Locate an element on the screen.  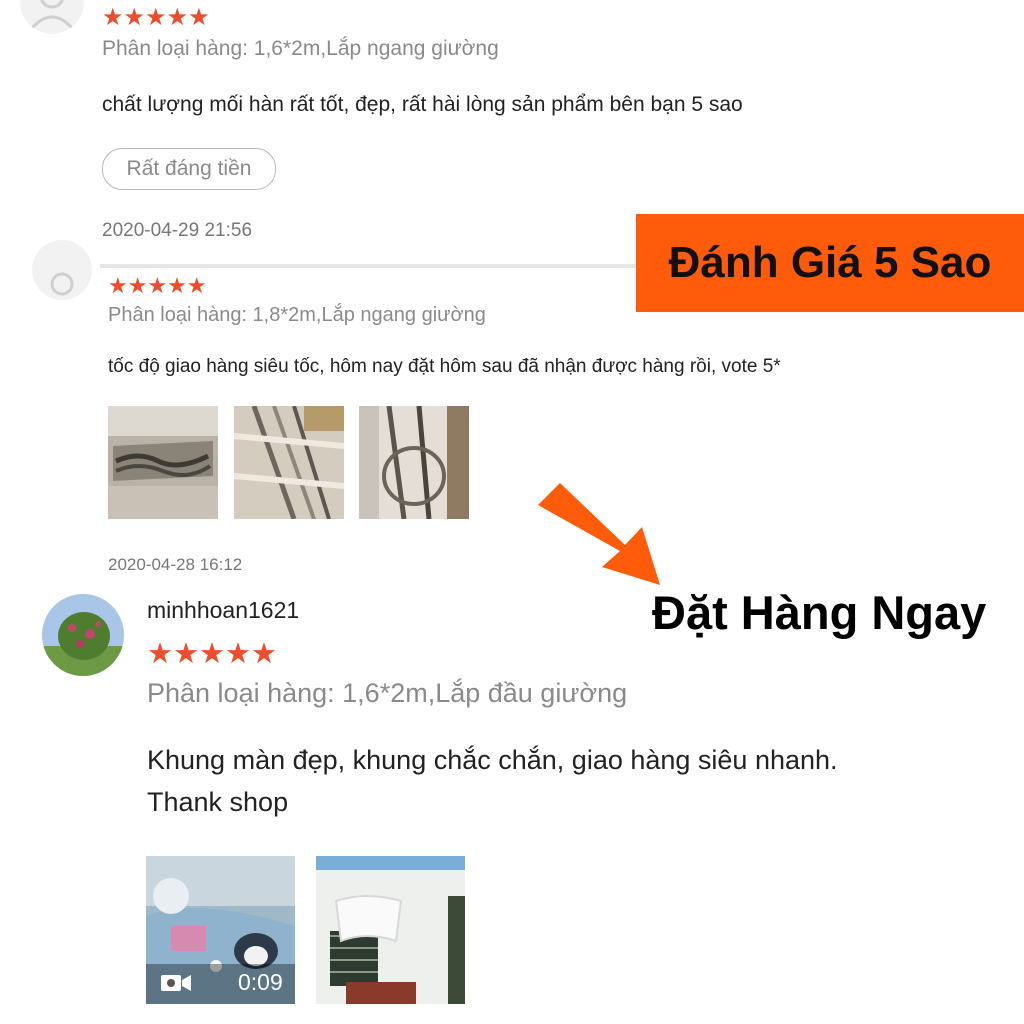
order-now-link: Đặt Hàng Ngay is located at coordinates (819, 612).